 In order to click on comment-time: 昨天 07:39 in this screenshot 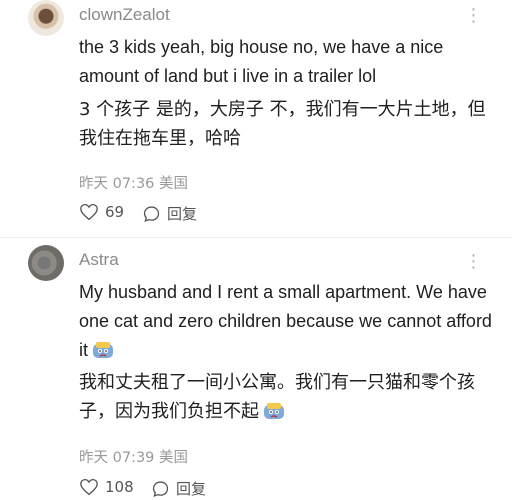, I will do `click(117, 458)`.